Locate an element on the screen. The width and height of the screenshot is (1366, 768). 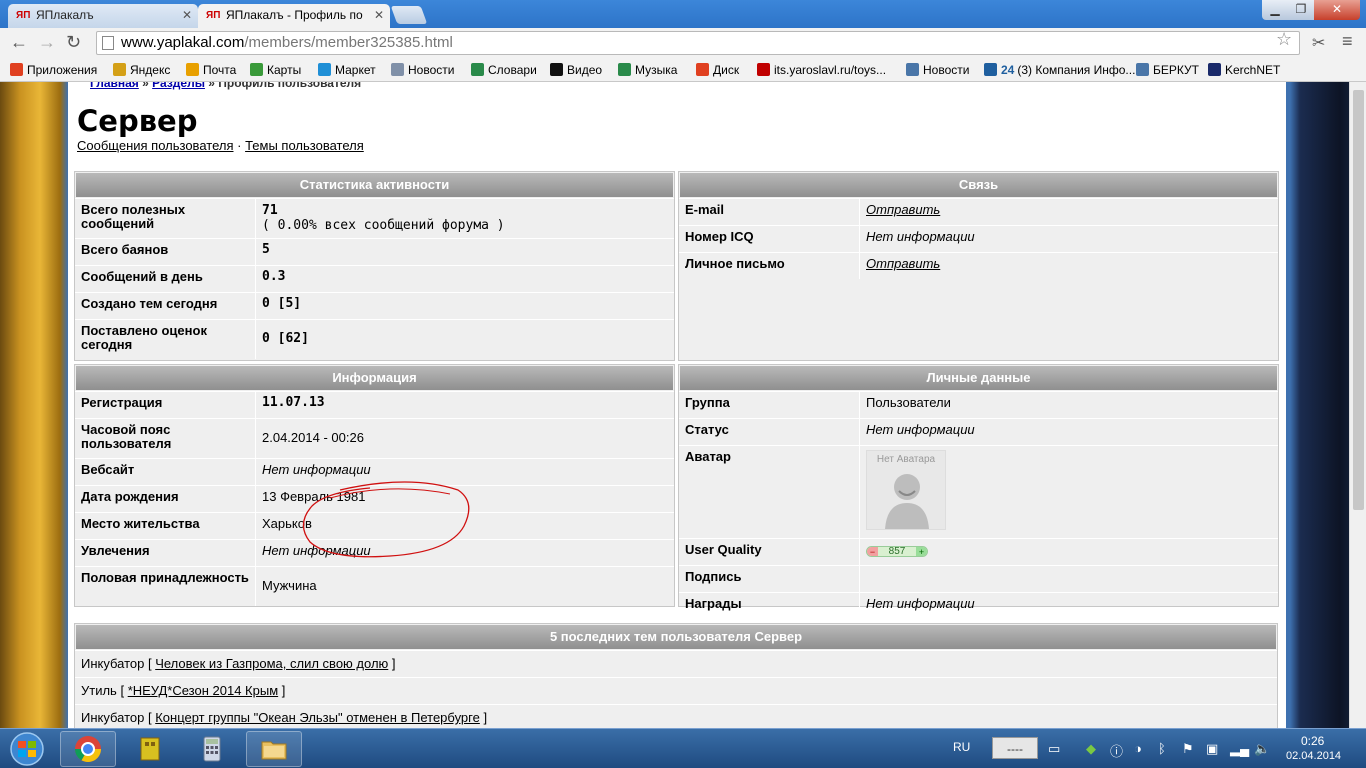
stat-value: 0.3 is located at coordinates (274, 276).